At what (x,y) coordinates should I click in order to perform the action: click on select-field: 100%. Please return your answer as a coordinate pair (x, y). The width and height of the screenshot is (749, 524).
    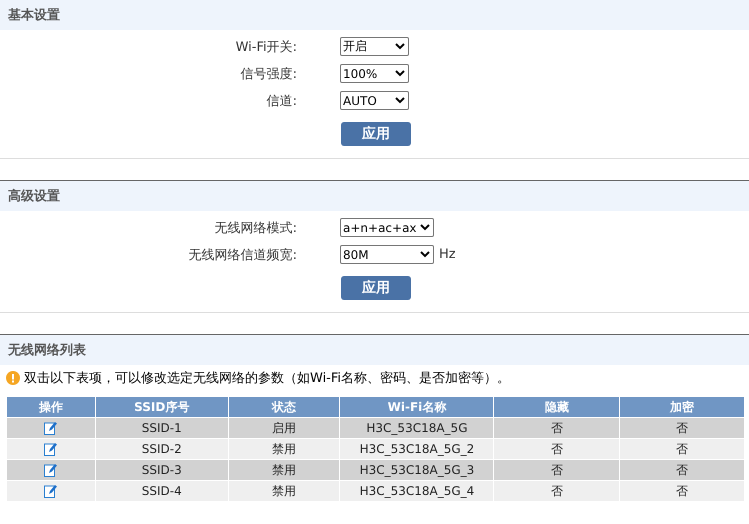
    Looking at the image, I should click on (374, 73).